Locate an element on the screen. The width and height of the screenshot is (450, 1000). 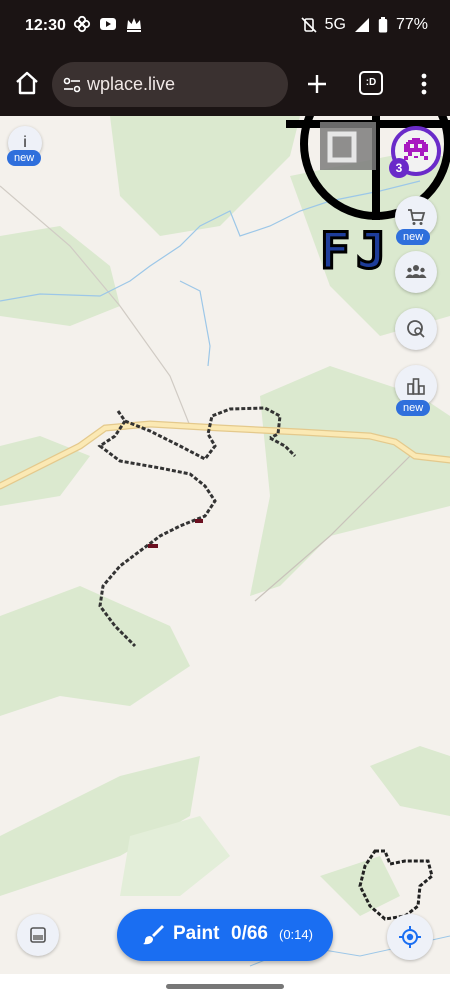
group-icon is located at coordinates (416, 271).